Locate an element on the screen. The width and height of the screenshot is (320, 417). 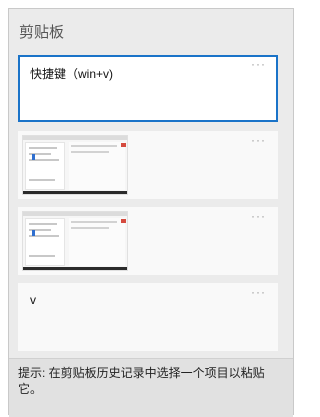
clipboard-item-text: 快捷键（win+v) is located at coordinates (72, 74).